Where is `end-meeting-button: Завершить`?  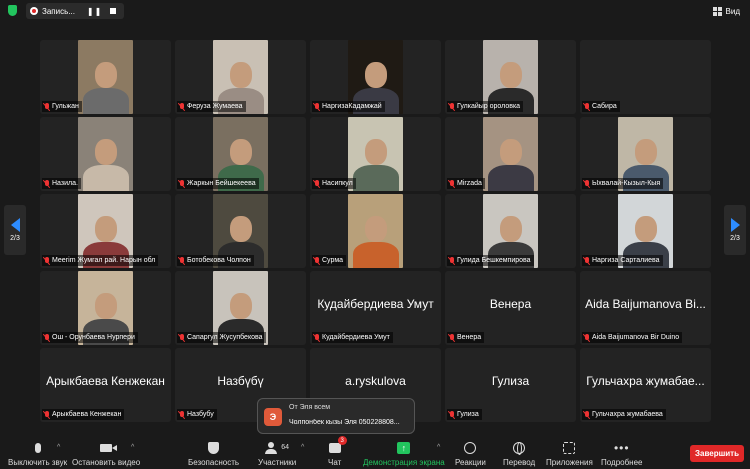
end-meeting-button: Завершить is located at coordinates (717, 453).